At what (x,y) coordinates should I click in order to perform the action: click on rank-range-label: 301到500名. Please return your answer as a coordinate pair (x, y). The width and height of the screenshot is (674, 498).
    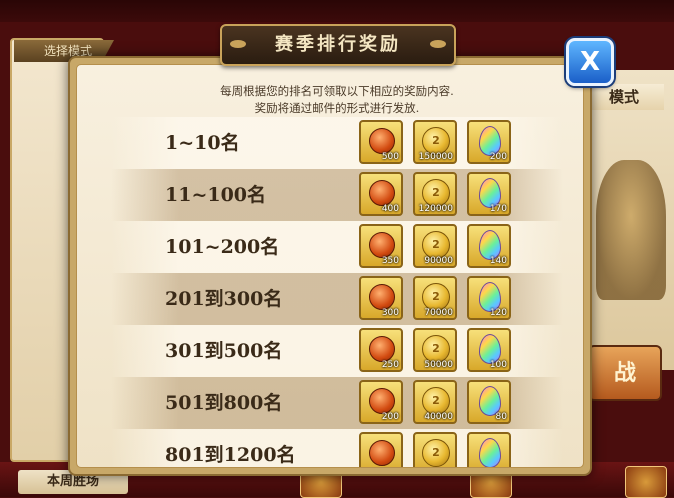
    Looking at the image, I should click on (224, 351).